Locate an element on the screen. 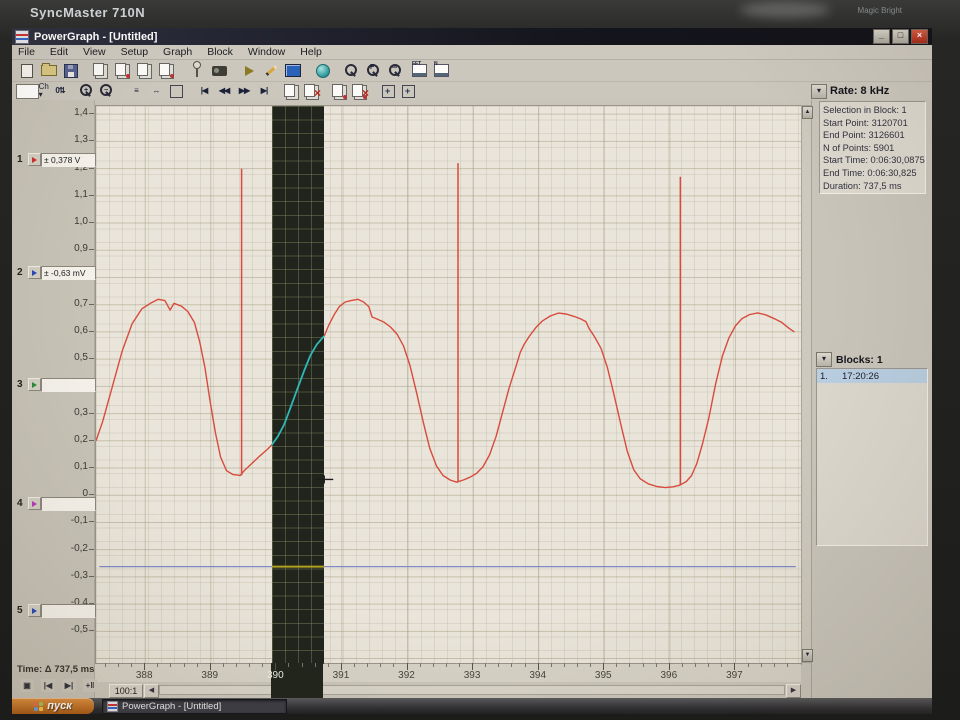  menu-edit: Edit is located at coordinates (59, 52).